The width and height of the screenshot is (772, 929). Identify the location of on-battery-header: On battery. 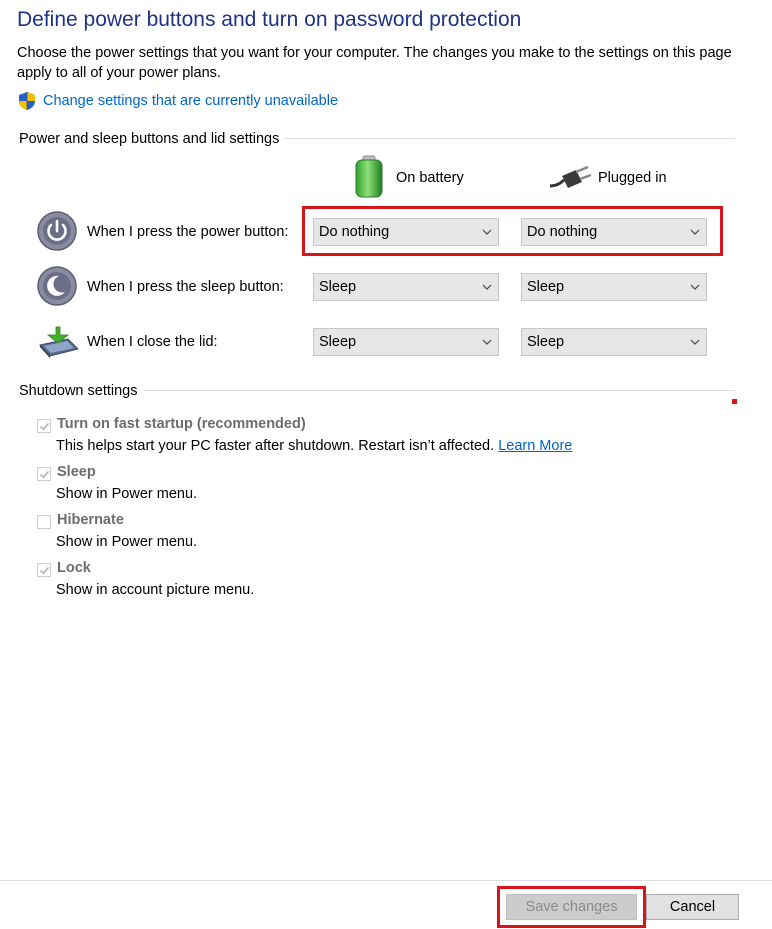
(430, 178).